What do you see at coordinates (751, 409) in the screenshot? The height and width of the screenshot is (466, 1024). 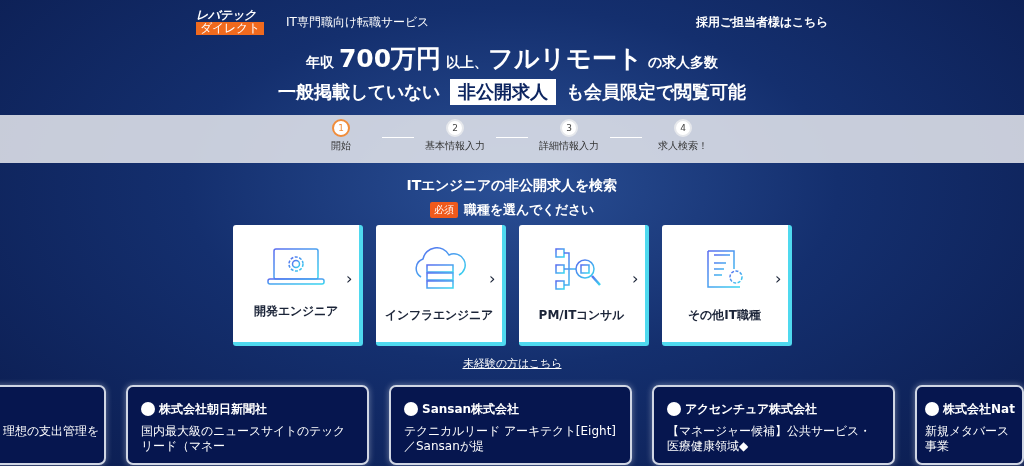 I see `company-name: アクセンチュア株式会社` at bounding box center [751, 409].